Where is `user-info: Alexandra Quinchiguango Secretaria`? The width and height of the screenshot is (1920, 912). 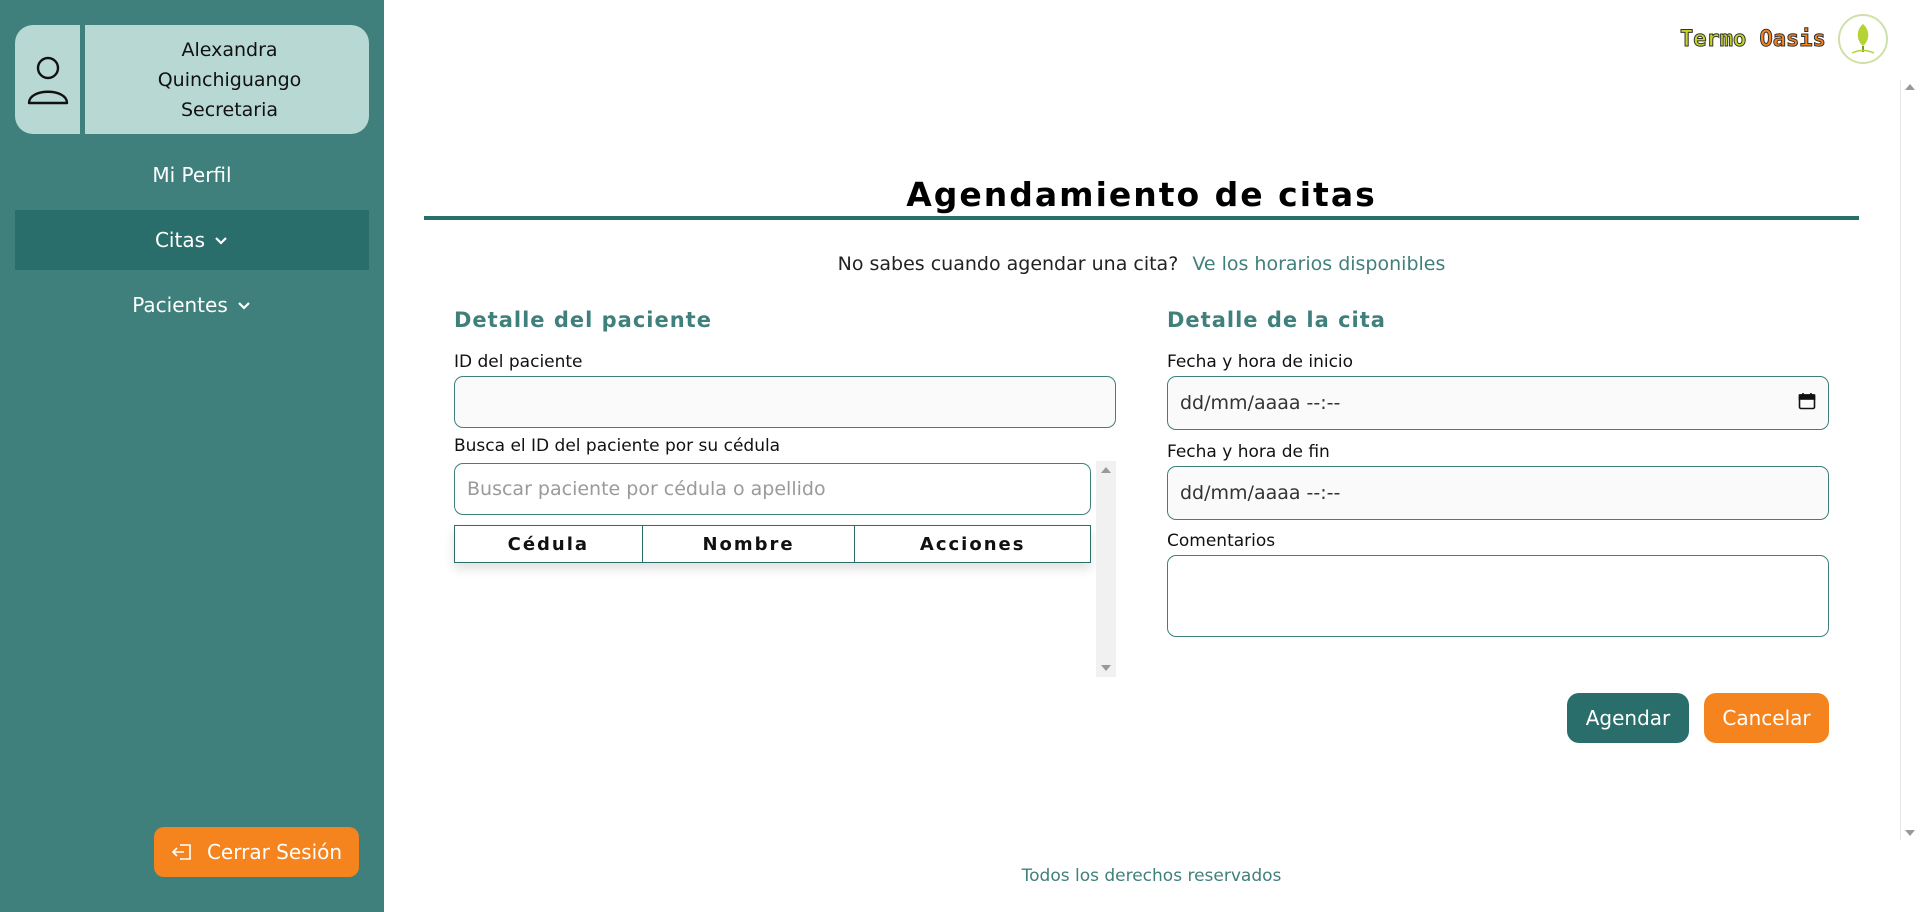 user-info: Alexandra Quinchiguango Secretaria is located at coordinates (229, 79).